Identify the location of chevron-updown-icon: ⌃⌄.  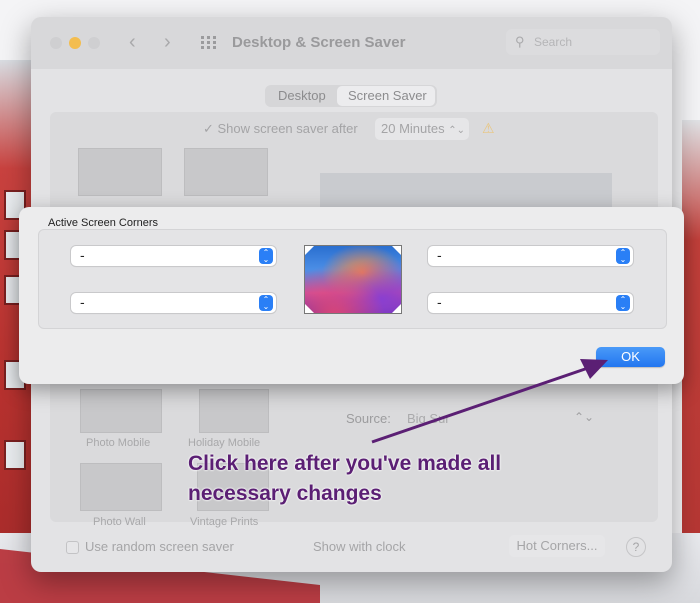
(584, 417).